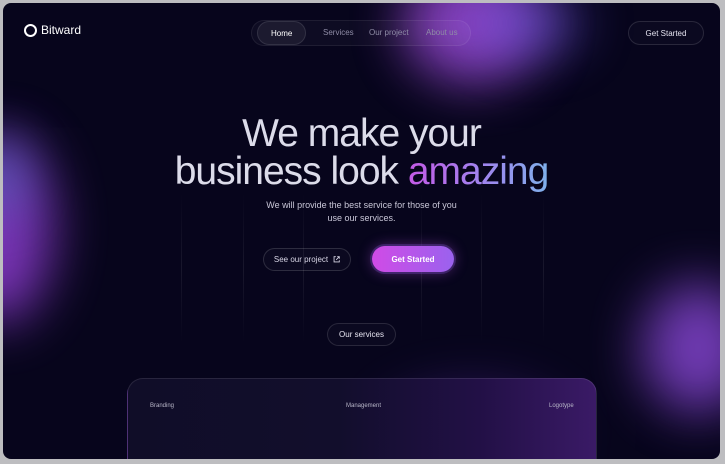  What do you see at coordinates (681, 348) in the screenshot?
I see `glow-right` at bounding box center [681, 348].